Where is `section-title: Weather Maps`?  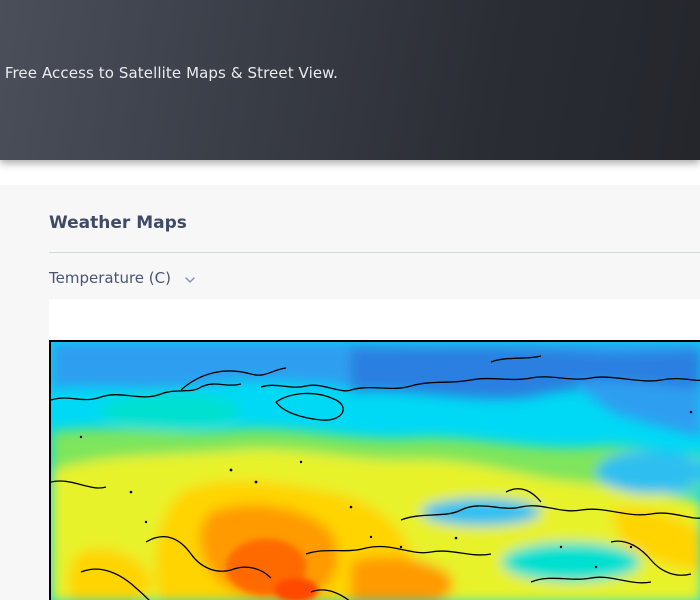
section-title: Weather Maps is located at coordinates (118, 223).